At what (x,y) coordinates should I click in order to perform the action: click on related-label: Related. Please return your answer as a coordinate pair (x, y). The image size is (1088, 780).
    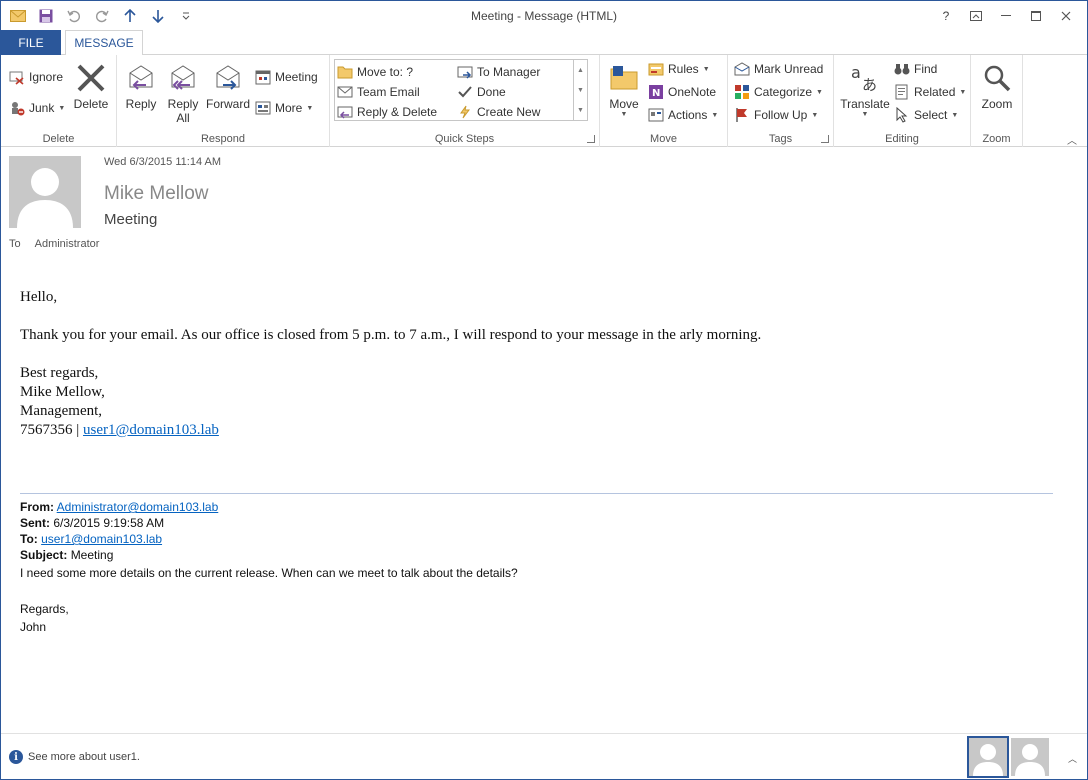
    Looking at the image, I should click on (935, 92).